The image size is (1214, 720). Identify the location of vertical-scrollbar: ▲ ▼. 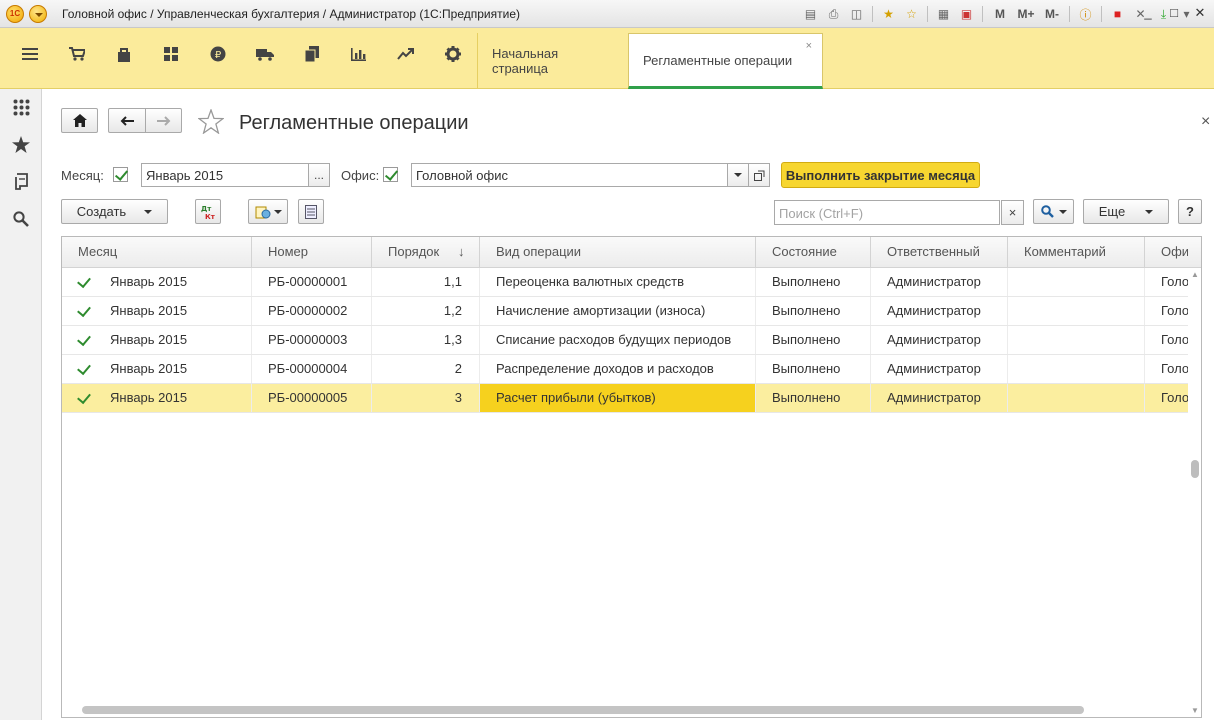
(1194, 492).